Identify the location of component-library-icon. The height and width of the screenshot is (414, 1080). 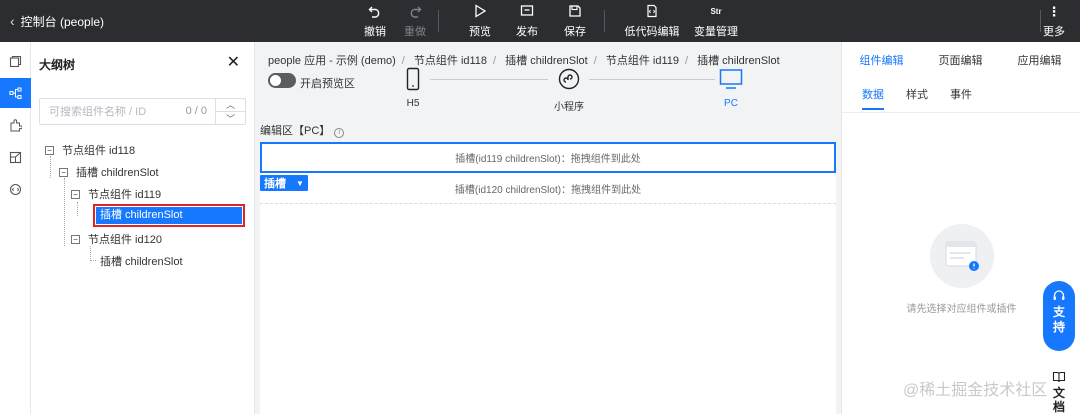
(15, 125).